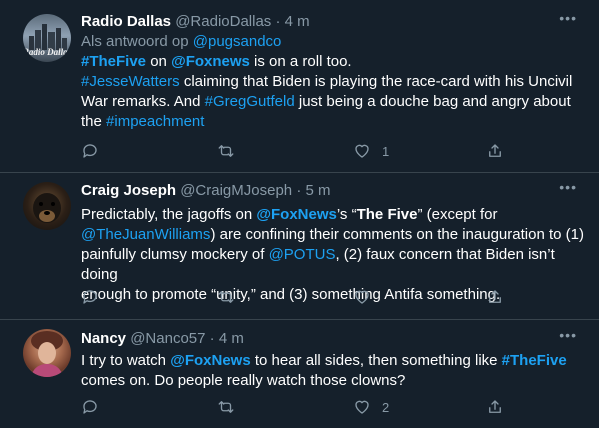 Image resolution: width=599 pixels, height=428 pixels. Describe the element at coordinates (236, 190) in the screenshot. I see `handle: @CraigMJoseph` at that location.